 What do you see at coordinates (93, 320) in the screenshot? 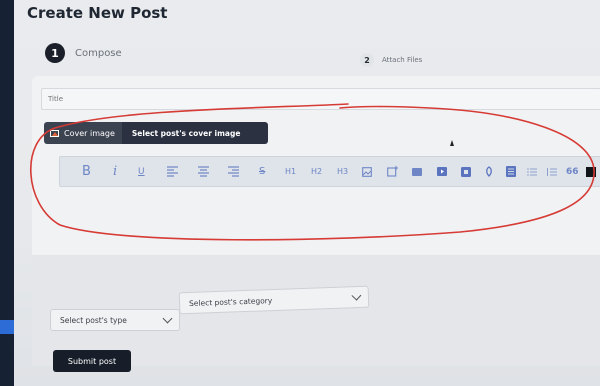
I see `post-type-value: Select post's type` at bounding box center [93, 320].